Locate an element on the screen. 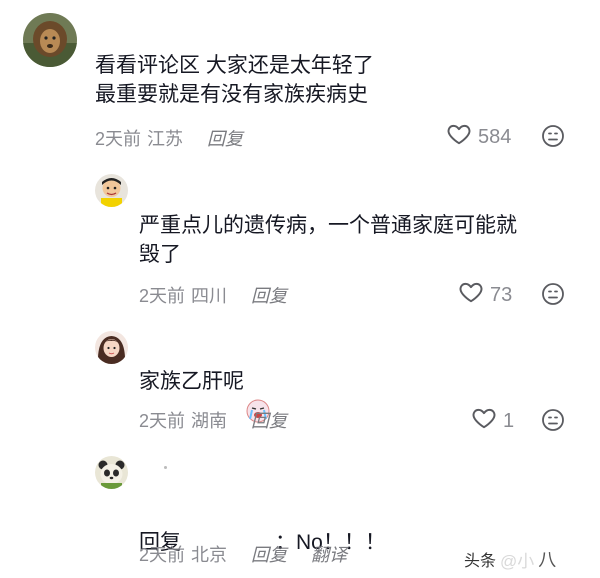 This screenshot has height=578, width=600. watermark-text-1: 头条 is located at coordinates (480, 561).